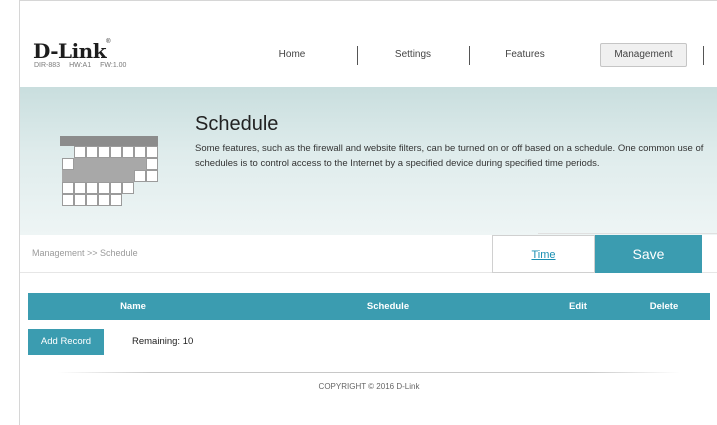  Describe the element at coordinates (133, 306) in the screenshot. I see `column-name: Name` at that location.